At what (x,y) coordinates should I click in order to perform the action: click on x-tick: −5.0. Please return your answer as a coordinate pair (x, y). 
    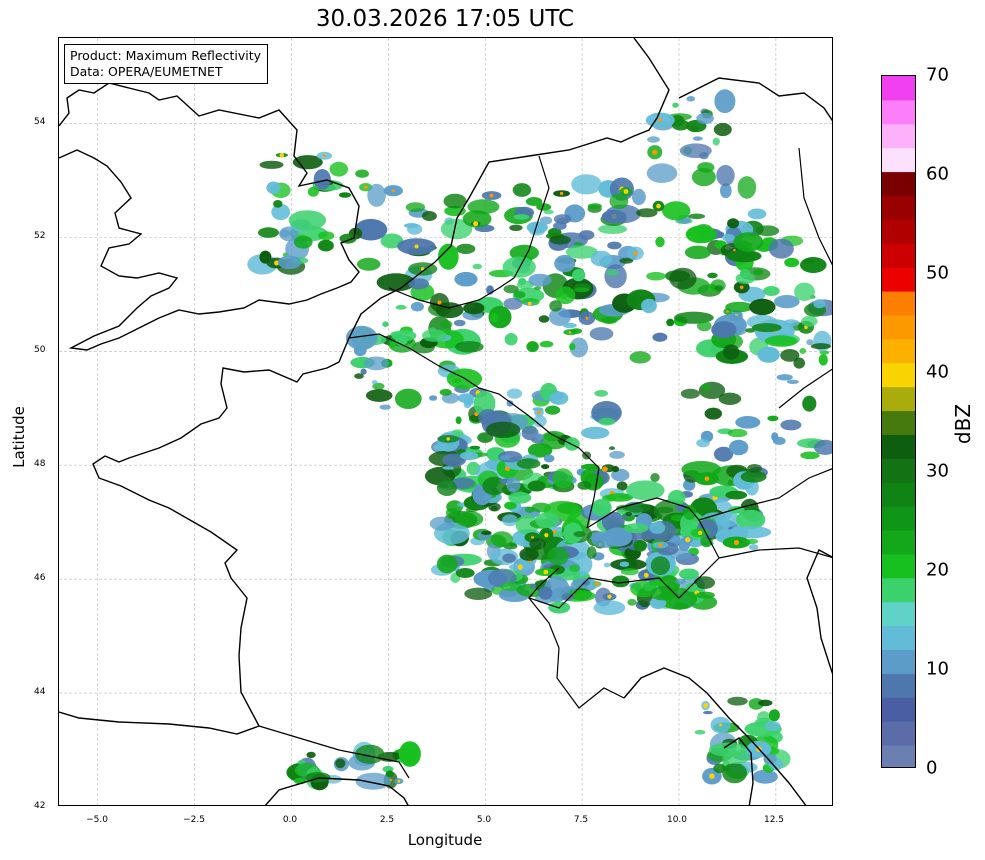
    Looking at the image, I should click on (97, 820).